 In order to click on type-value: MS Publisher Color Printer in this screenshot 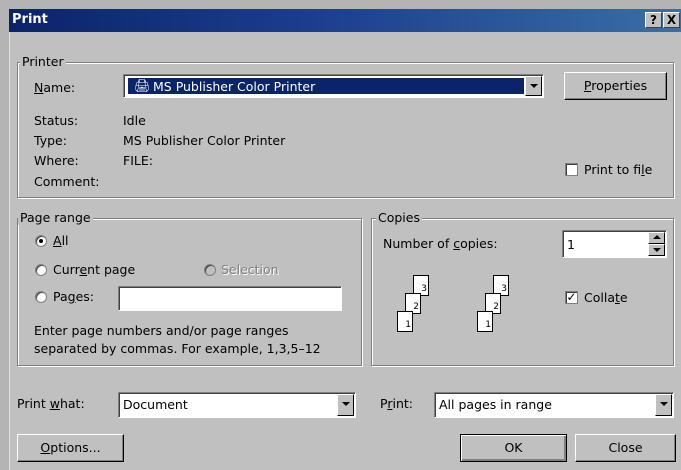, I will do `click(204, 140)`.